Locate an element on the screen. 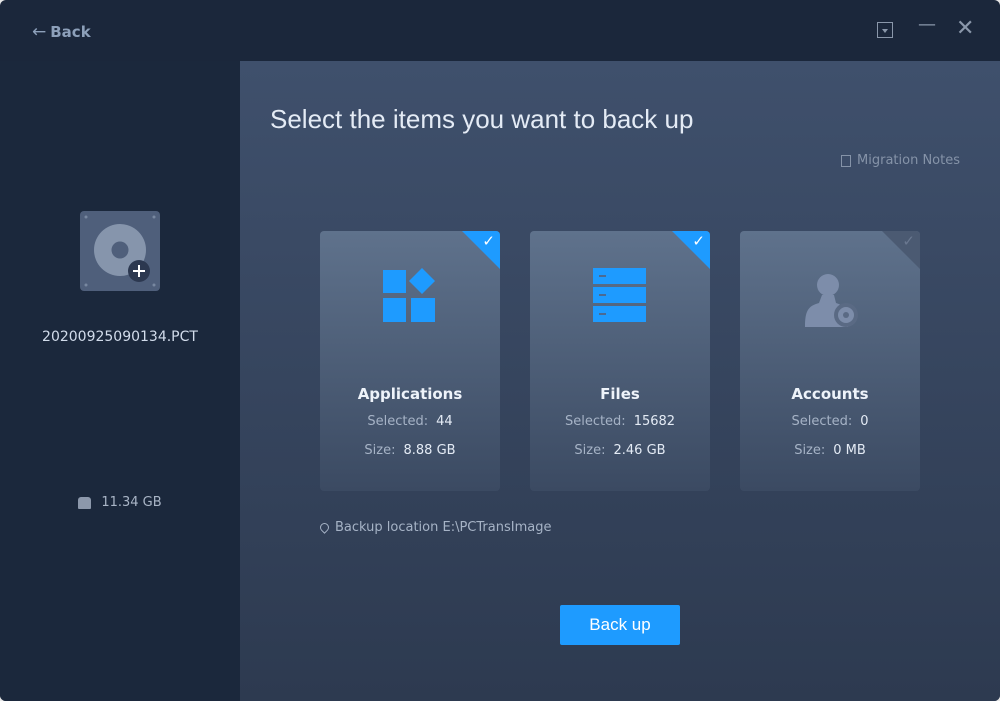  applications-icon is located at coordinates (410, 297).